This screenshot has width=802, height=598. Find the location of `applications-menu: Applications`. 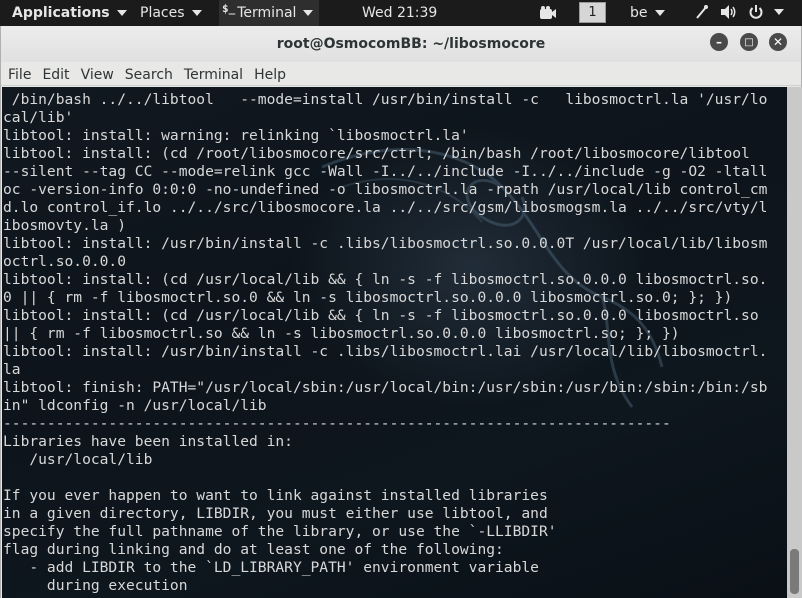

applications-menu: Applications is located at coordinates (69, 13).